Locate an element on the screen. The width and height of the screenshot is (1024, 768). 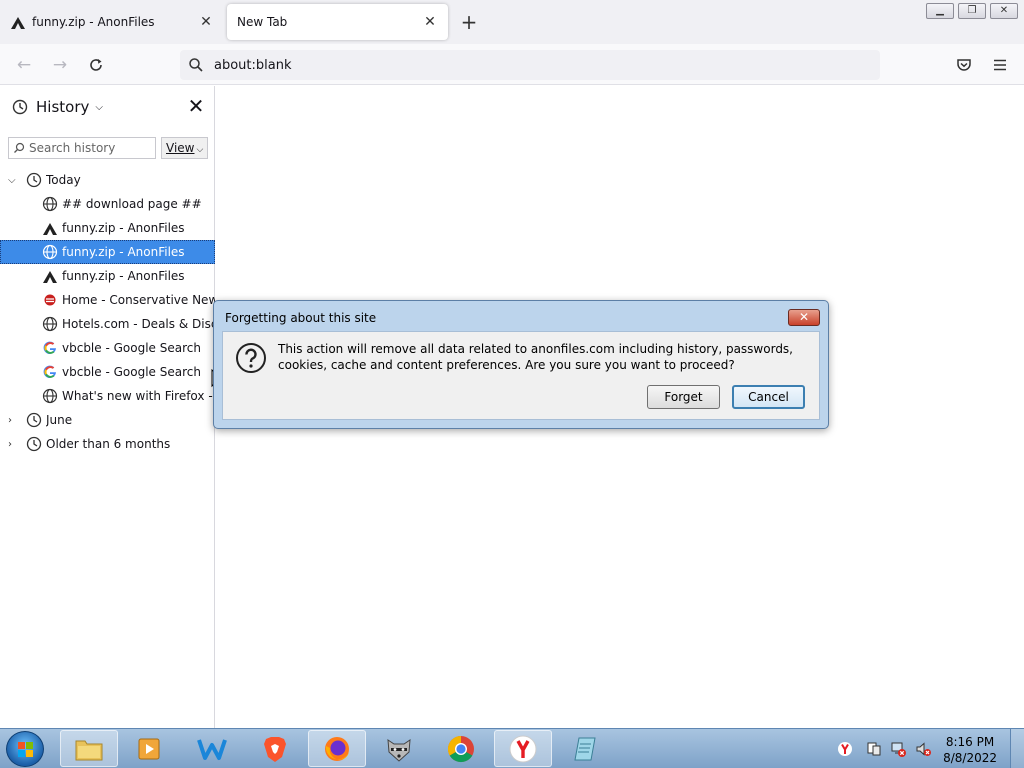
taskbar-notepad is located at coordinates (585, 748).